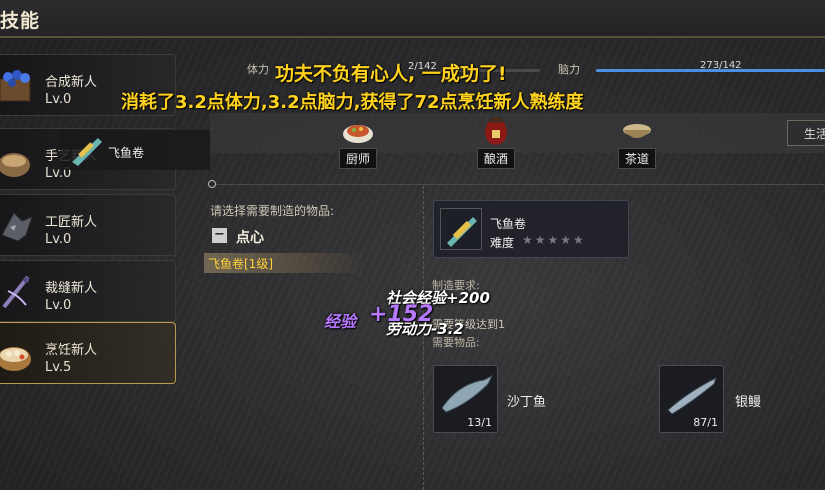 This screenshot has height=490, width=825. I want to click on silver-eel-icon, so click(692, 396).